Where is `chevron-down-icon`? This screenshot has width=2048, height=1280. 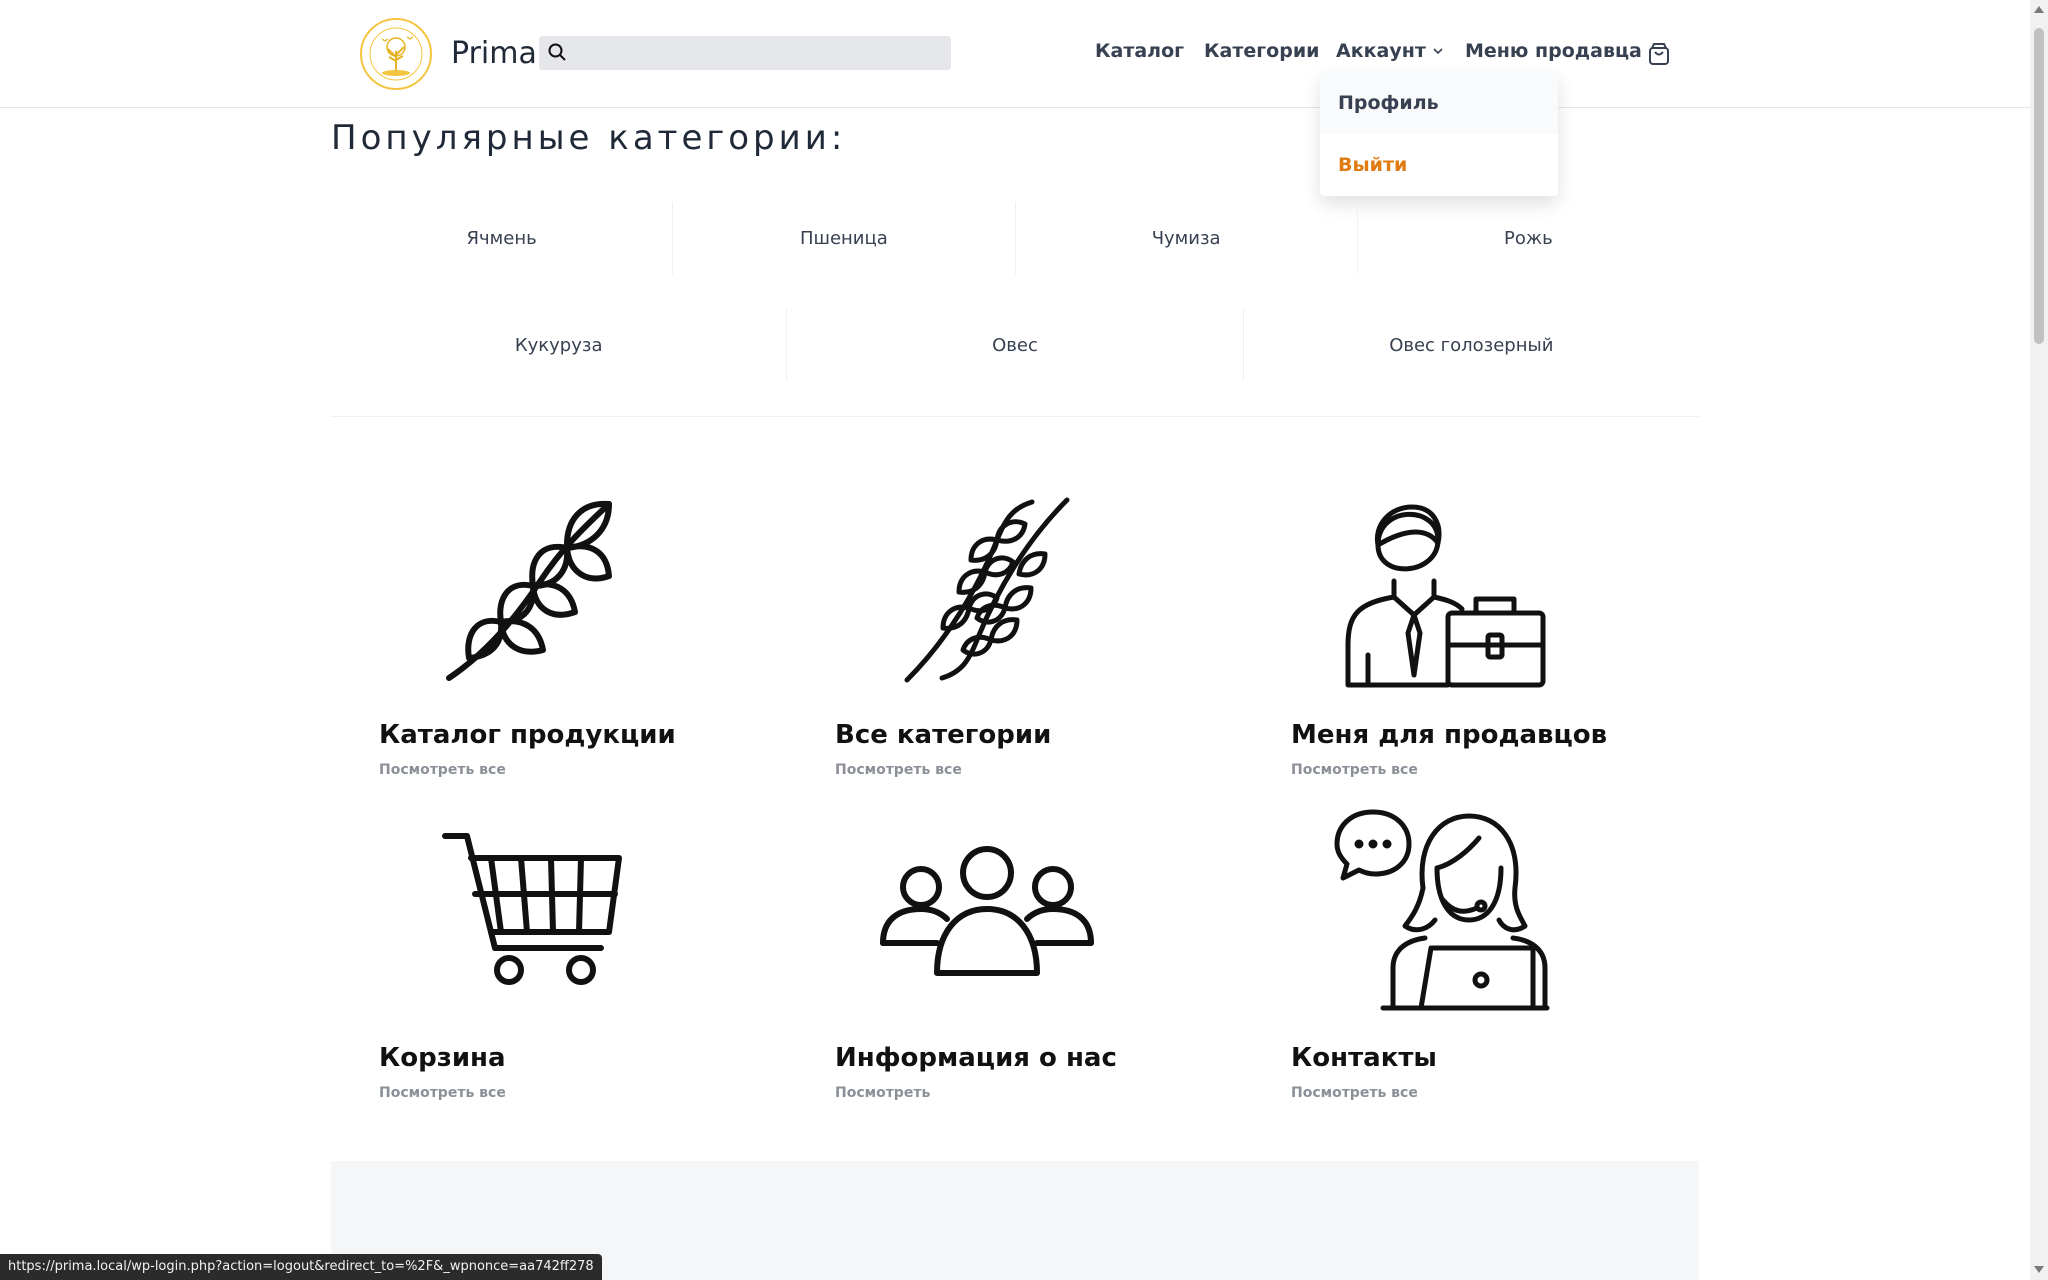 chevron-down-icon is located at coordinates (1438, 51).